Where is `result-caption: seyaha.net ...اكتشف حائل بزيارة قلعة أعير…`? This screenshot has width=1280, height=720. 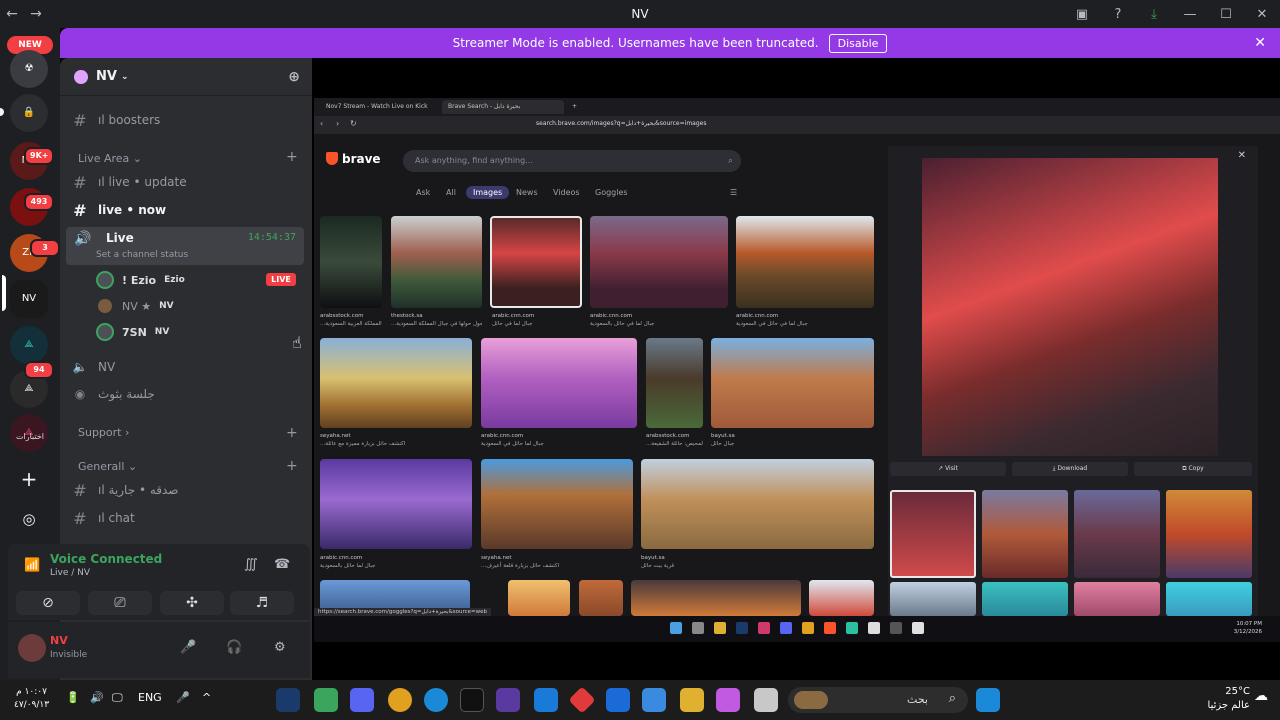
result-caption: seyaha.net ...اكتشف حائل بزيارة قلعة أعير… is located at coordinates (557, 562).